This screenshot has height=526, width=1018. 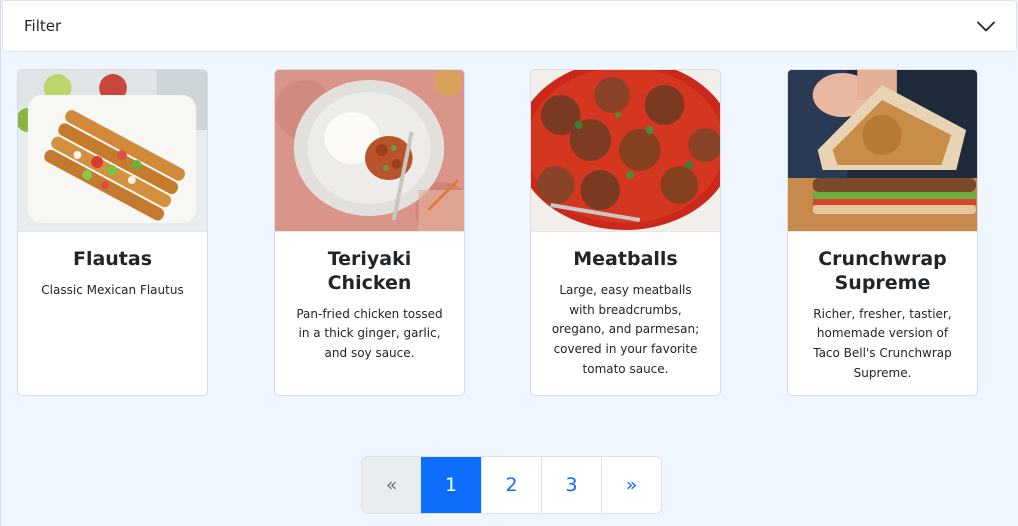 I want to click on pagination-page-3: 3, so click(x=571, y=485).